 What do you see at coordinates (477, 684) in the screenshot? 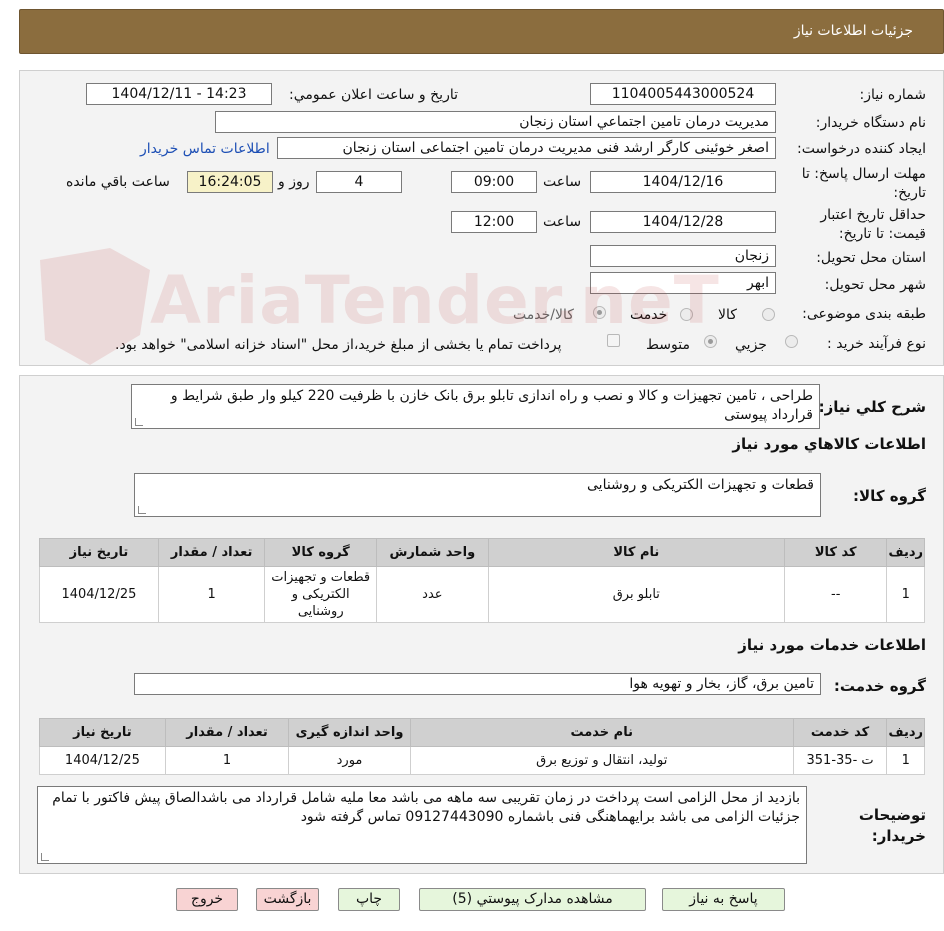
I see `service-group-field: تامین برق، گاز، بخار و تهویه هوا` at bounding box center [477, 684].